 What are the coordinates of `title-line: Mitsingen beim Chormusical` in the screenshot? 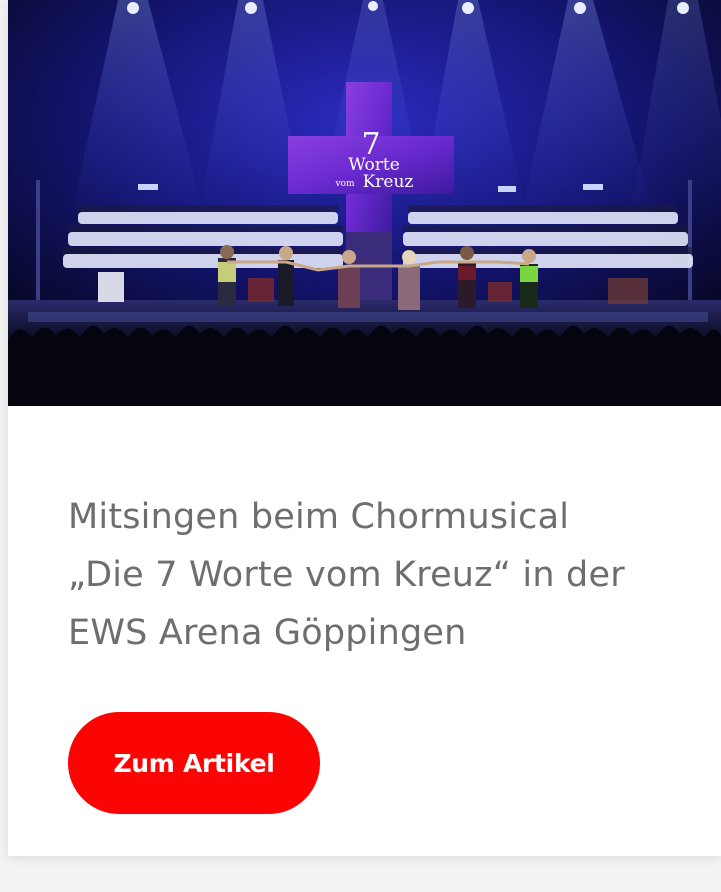 It's located at (319, 517).